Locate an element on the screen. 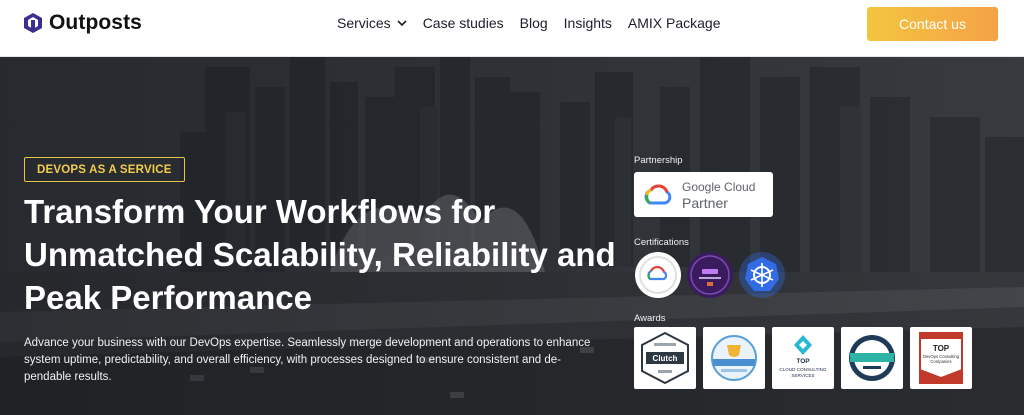  logo: Outposts is located at coordinates (82, 23).